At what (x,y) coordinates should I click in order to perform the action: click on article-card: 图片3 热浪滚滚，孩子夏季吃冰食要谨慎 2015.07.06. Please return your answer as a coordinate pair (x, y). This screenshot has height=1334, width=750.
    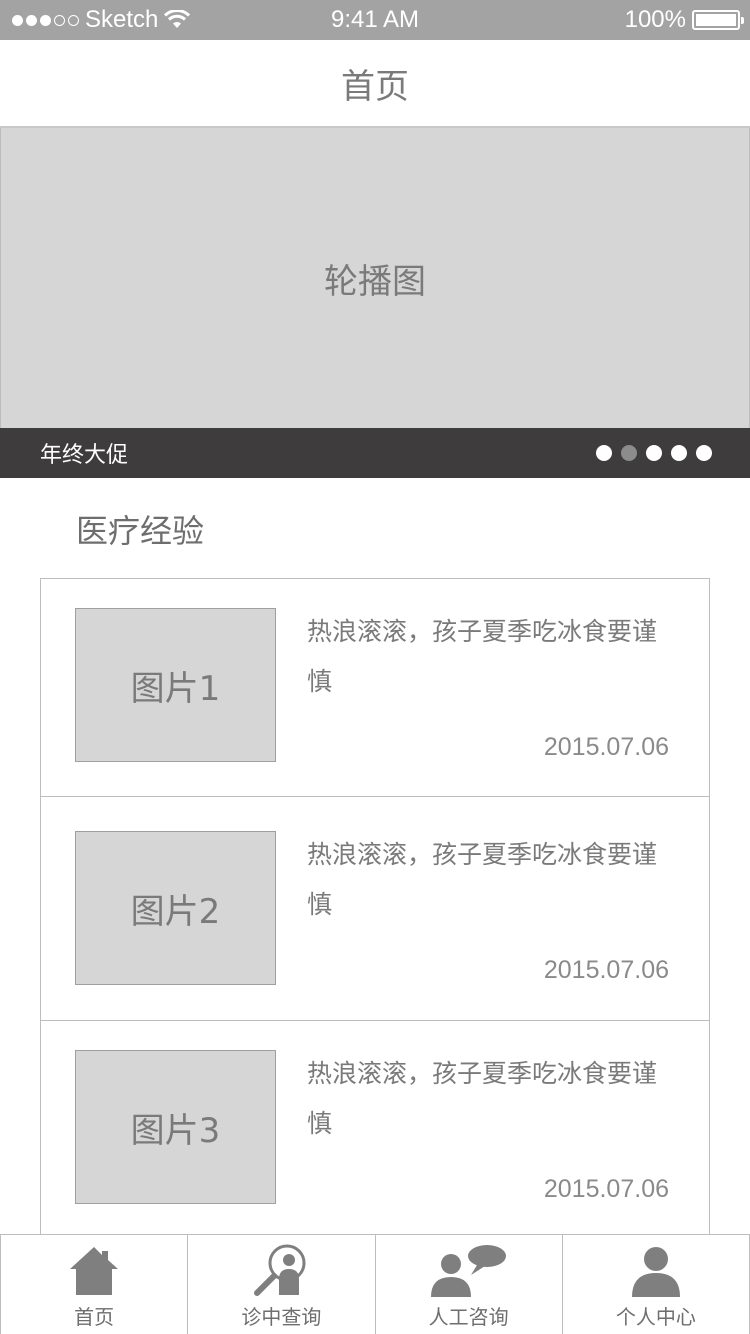
    Looking at the image, I should click on (375, 1130).